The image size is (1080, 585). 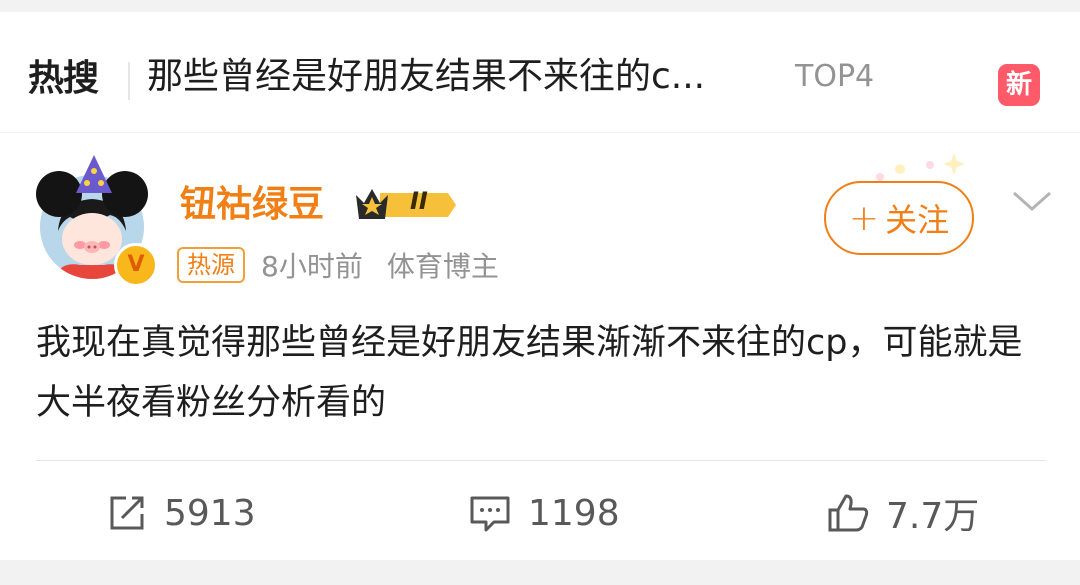 I want to click on comment-icon, so click(x=490, y=514).